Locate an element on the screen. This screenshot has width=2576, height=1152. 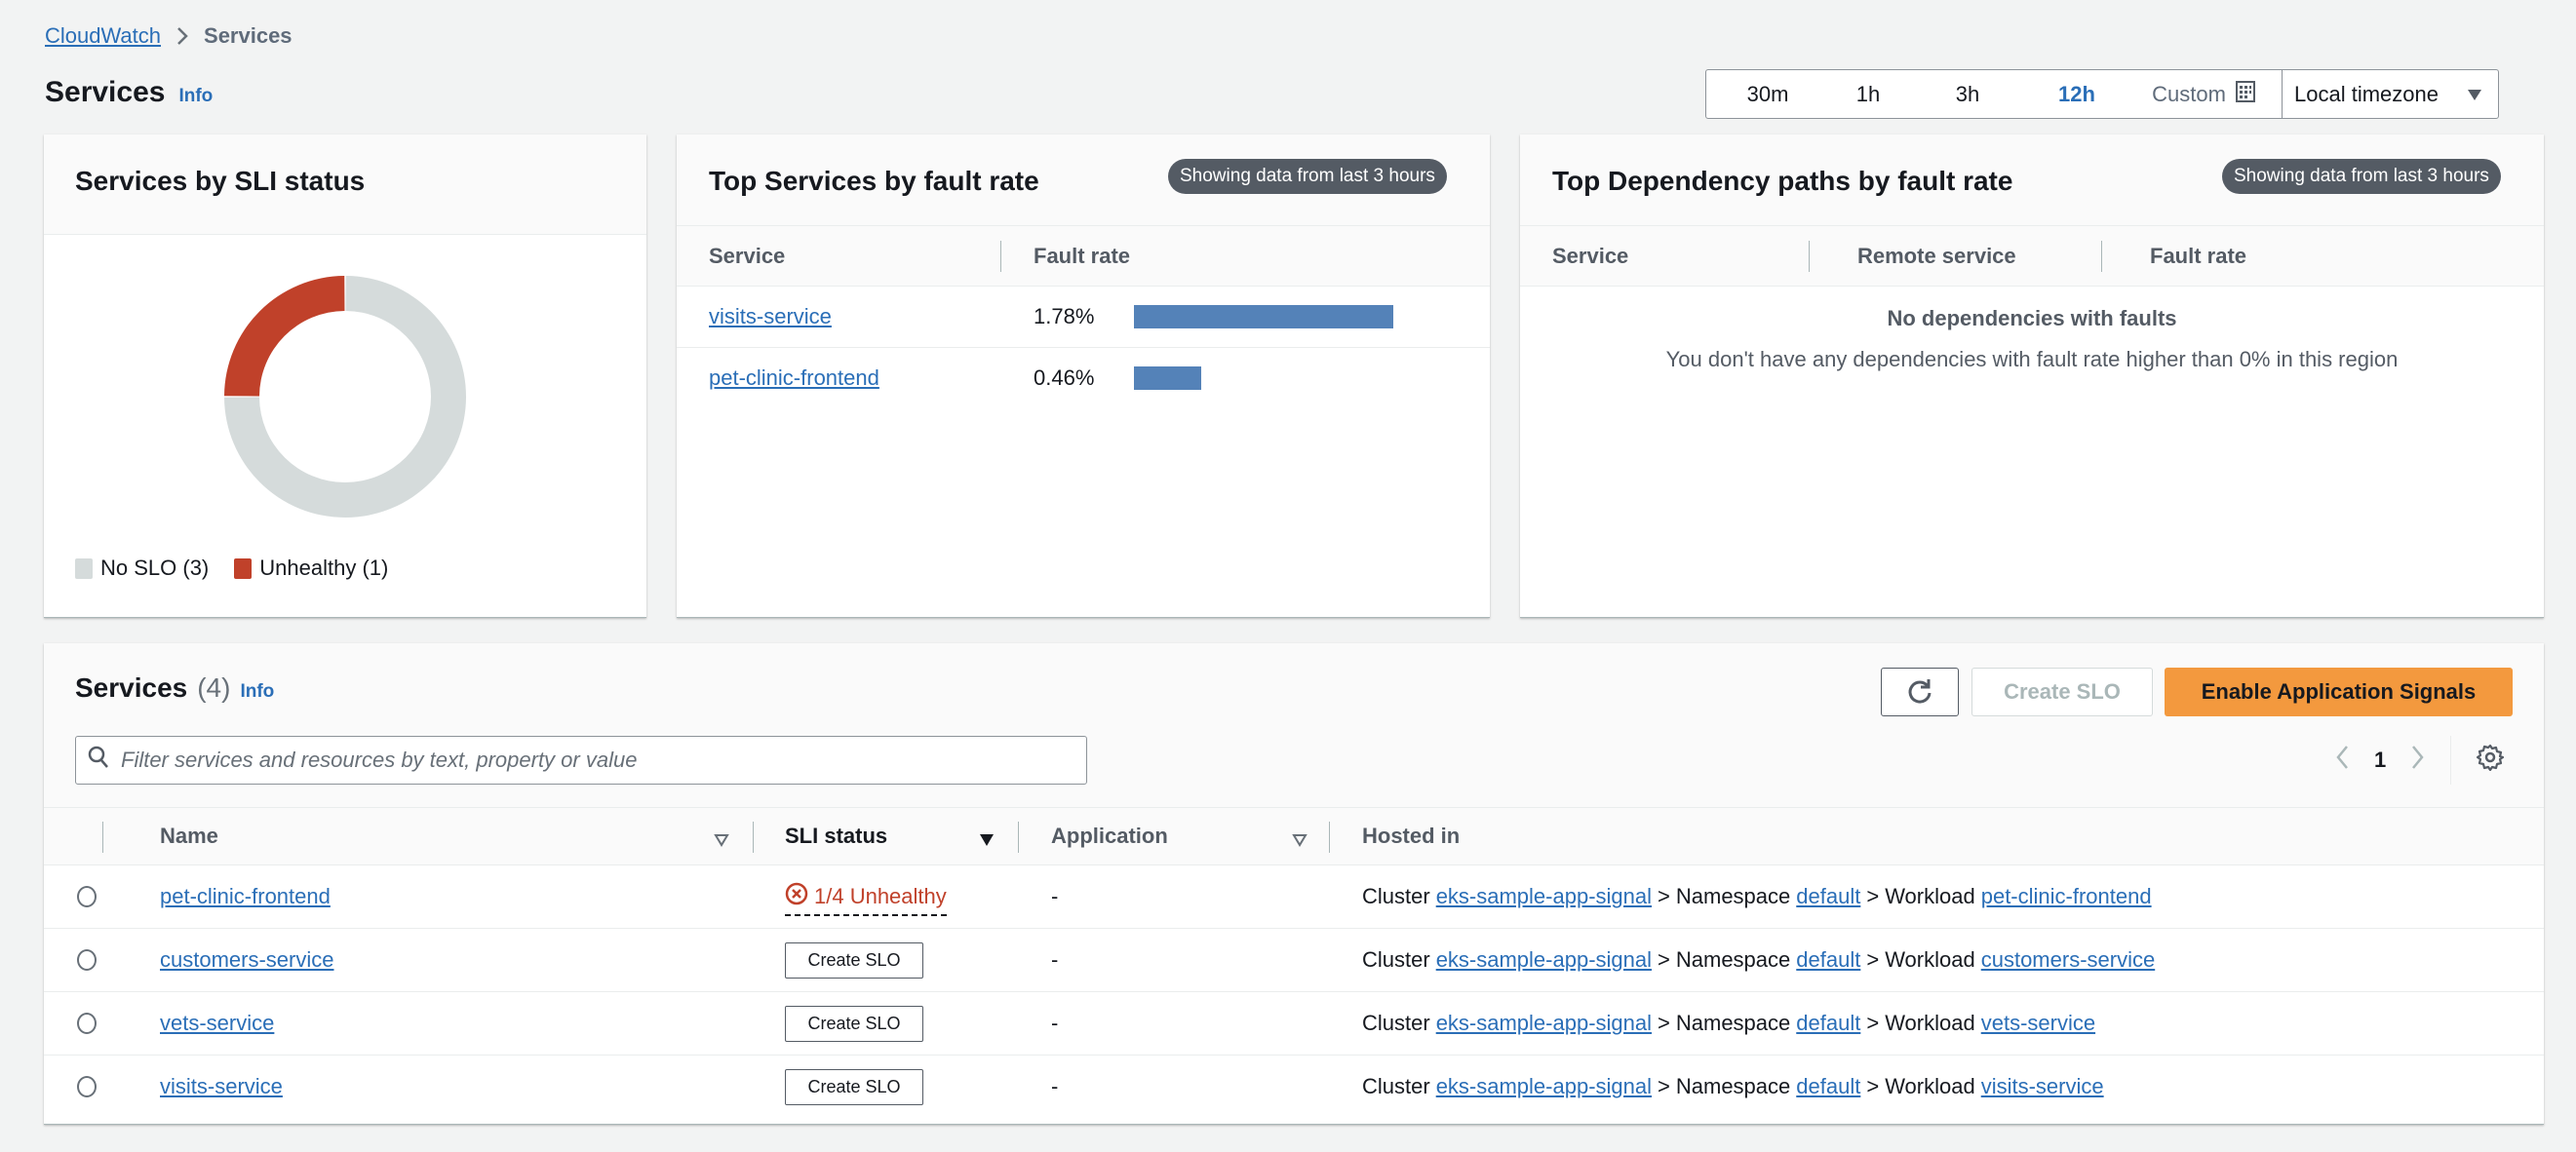
create-slo-button: Create SLO is located at coordinates (2062, 692).